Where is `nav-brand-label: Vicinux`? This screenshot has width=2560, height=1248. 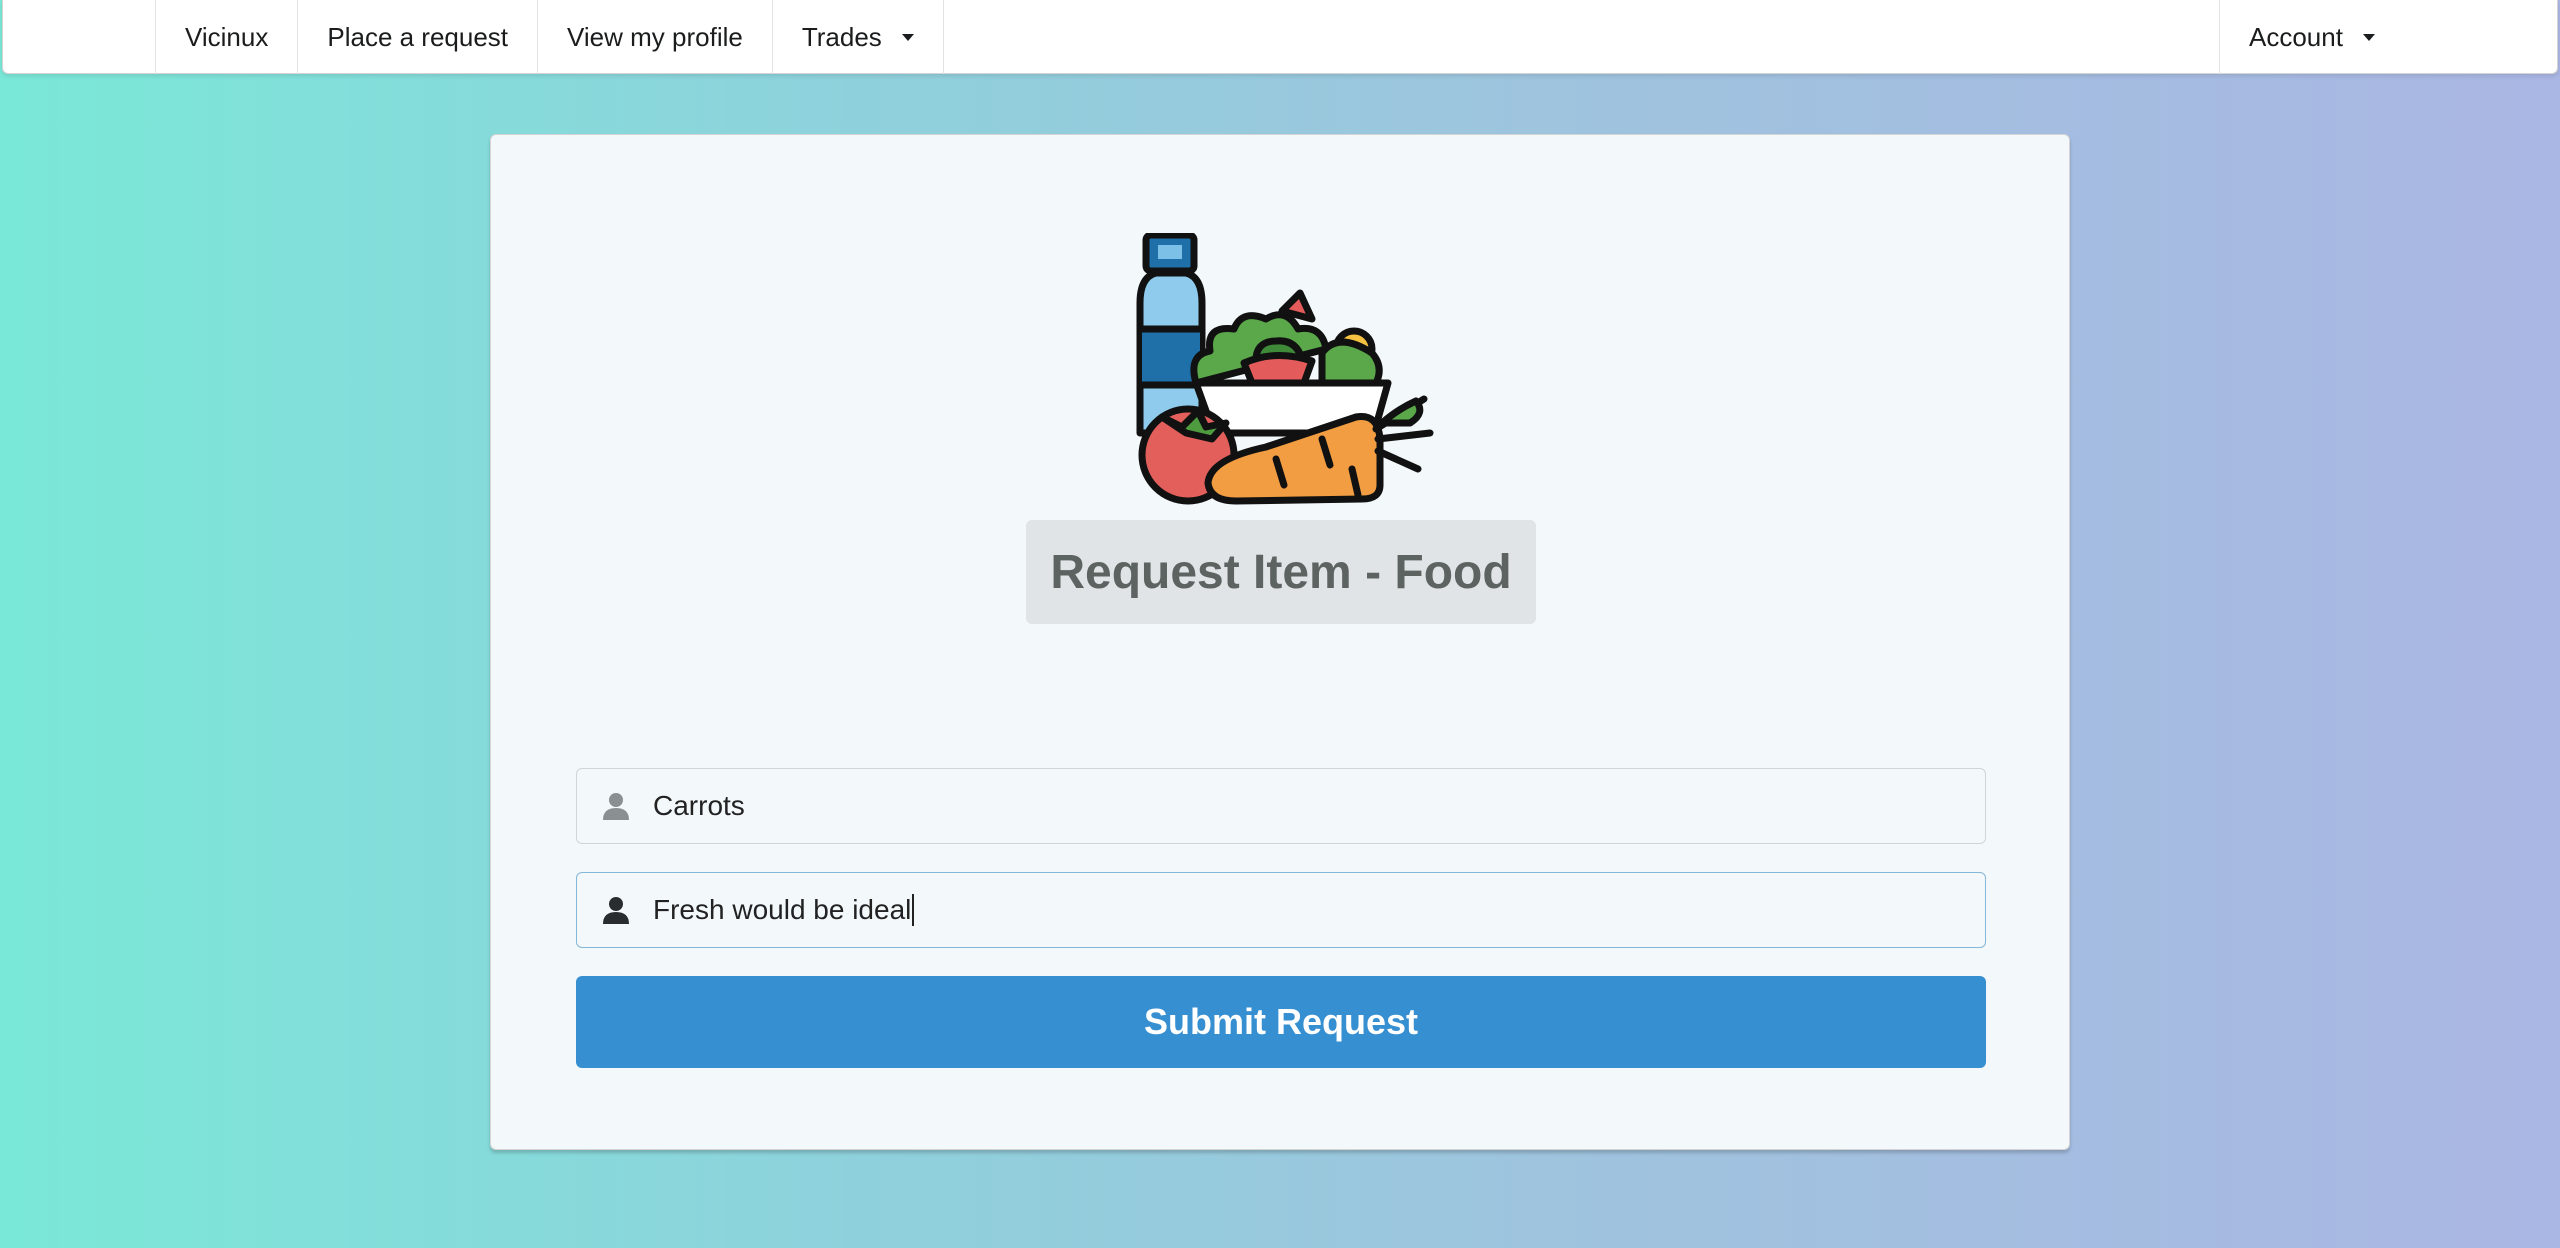 nav-brand-label: Vicinux is located at coordinates (227, 36).